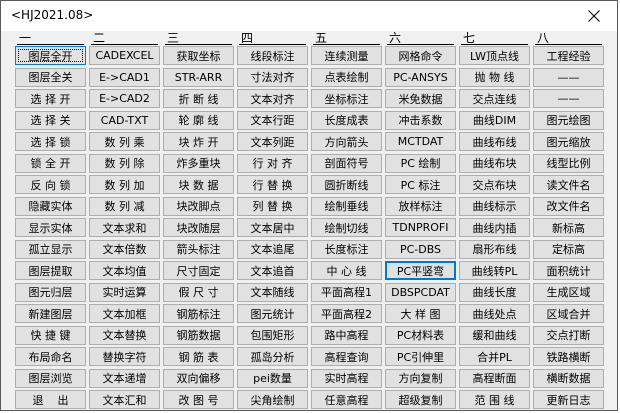  I want to click on command-button: 高程查询, so click(346, 356).